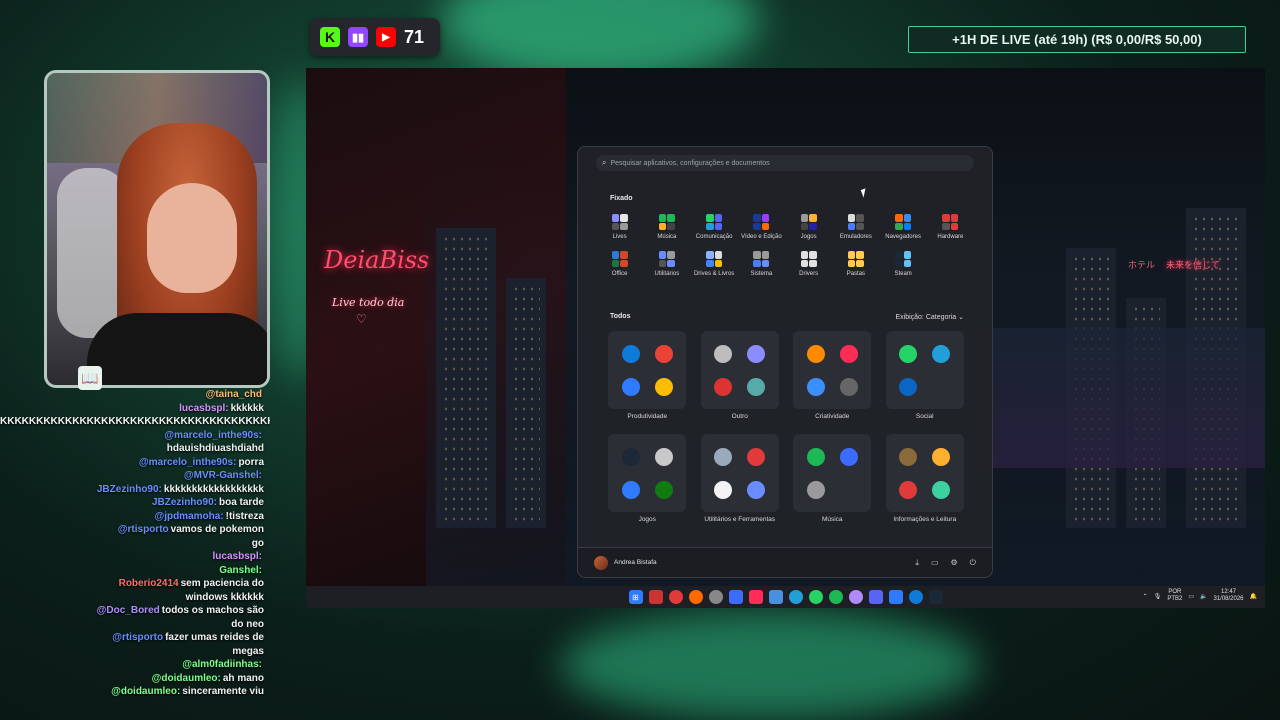 This screenshot has width=1280, height=720. I want to click on pinned-folder: Drivers, so click(808, 263).